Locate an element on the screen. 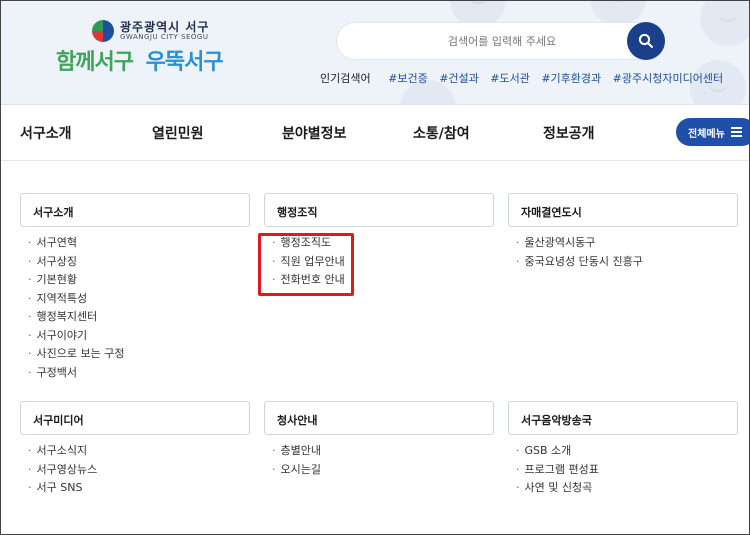  slogan-logo: 함께서구 우뚝서구 is located at coordinates (140, 60).